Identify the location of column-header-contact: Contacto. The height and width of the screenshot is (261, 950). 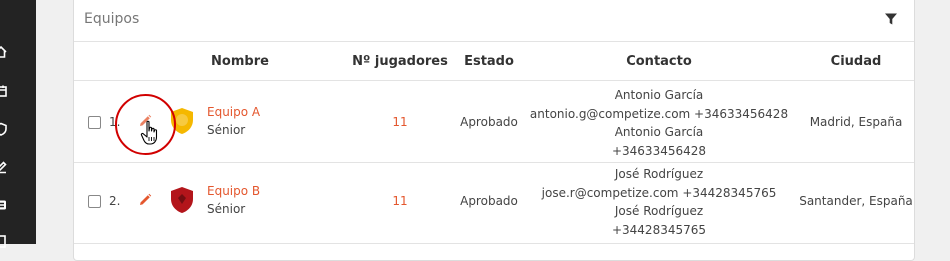
(659, 61).